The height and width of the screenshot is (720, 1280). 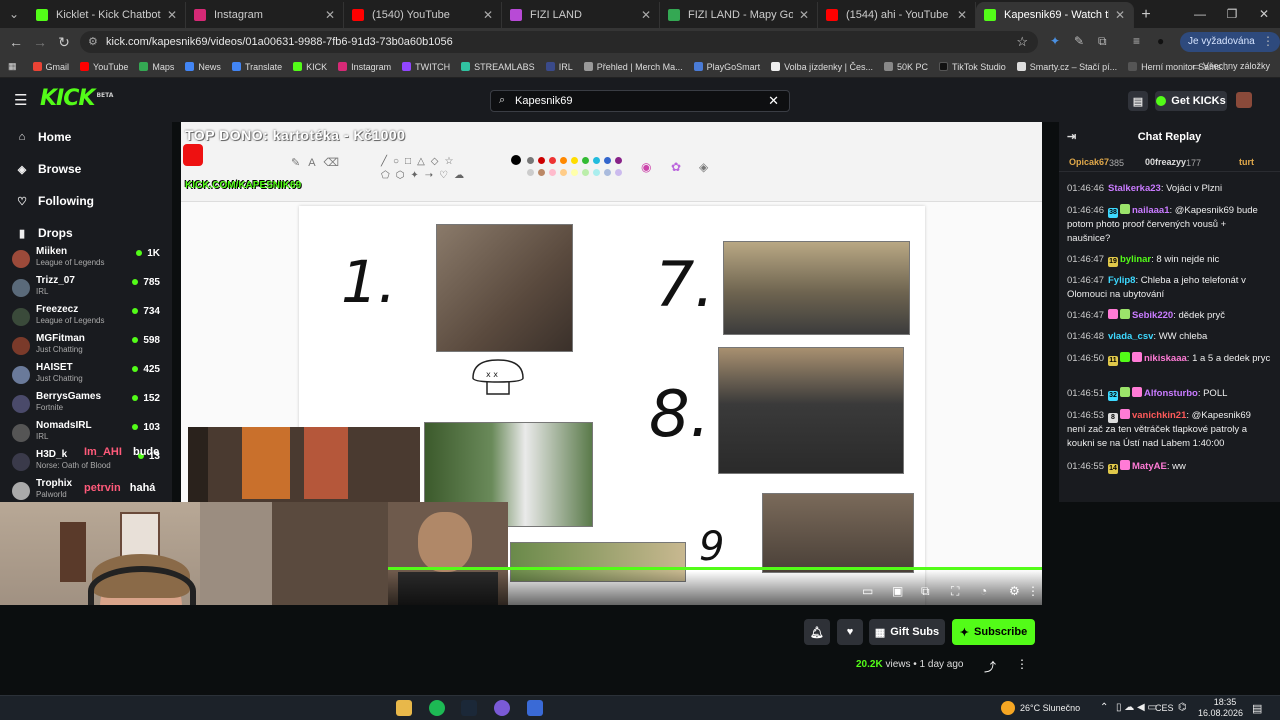 I want to click on sidebar-channel: Freezecz League of Legends 734, so click(x=86, y=318).